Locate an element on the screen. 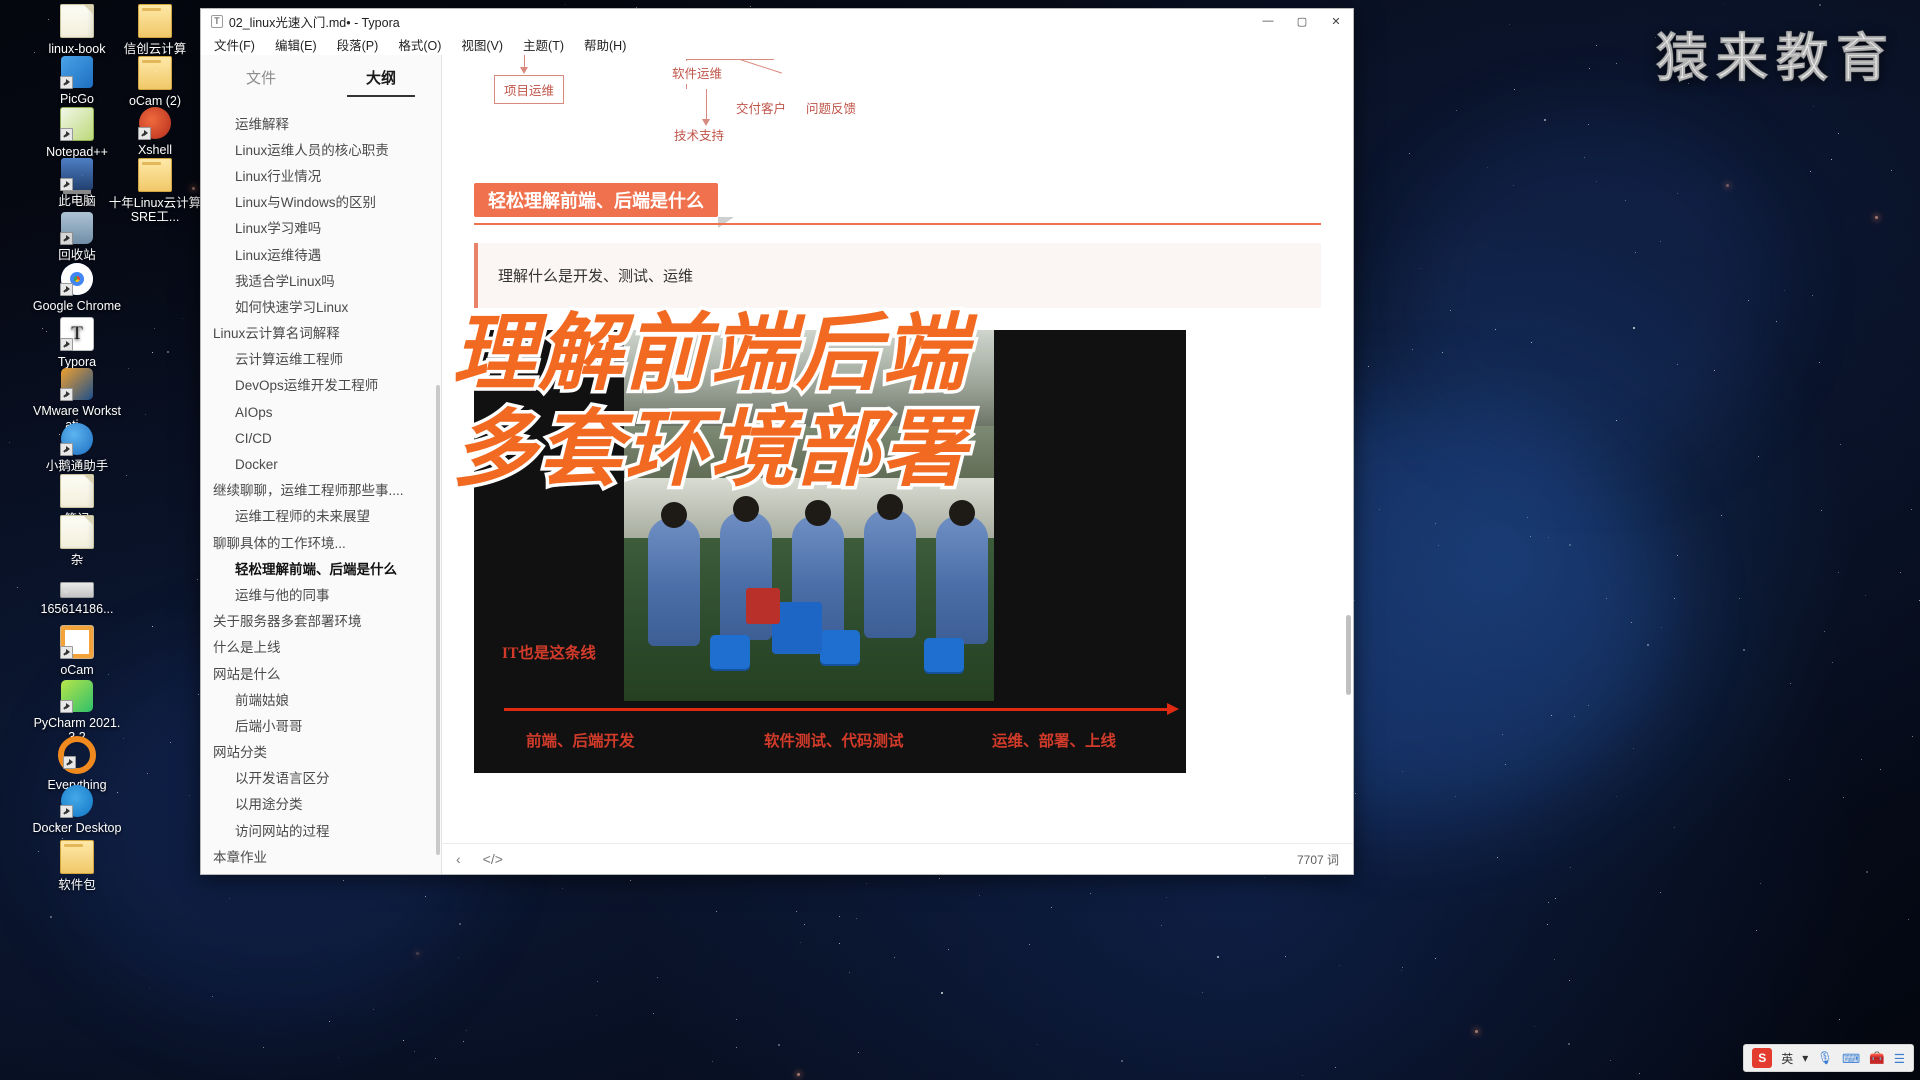 This screenshot has height=1080, width=1920. outline-item-19: 关于服务器多套部署环境 is located at coordinates (316, 622).